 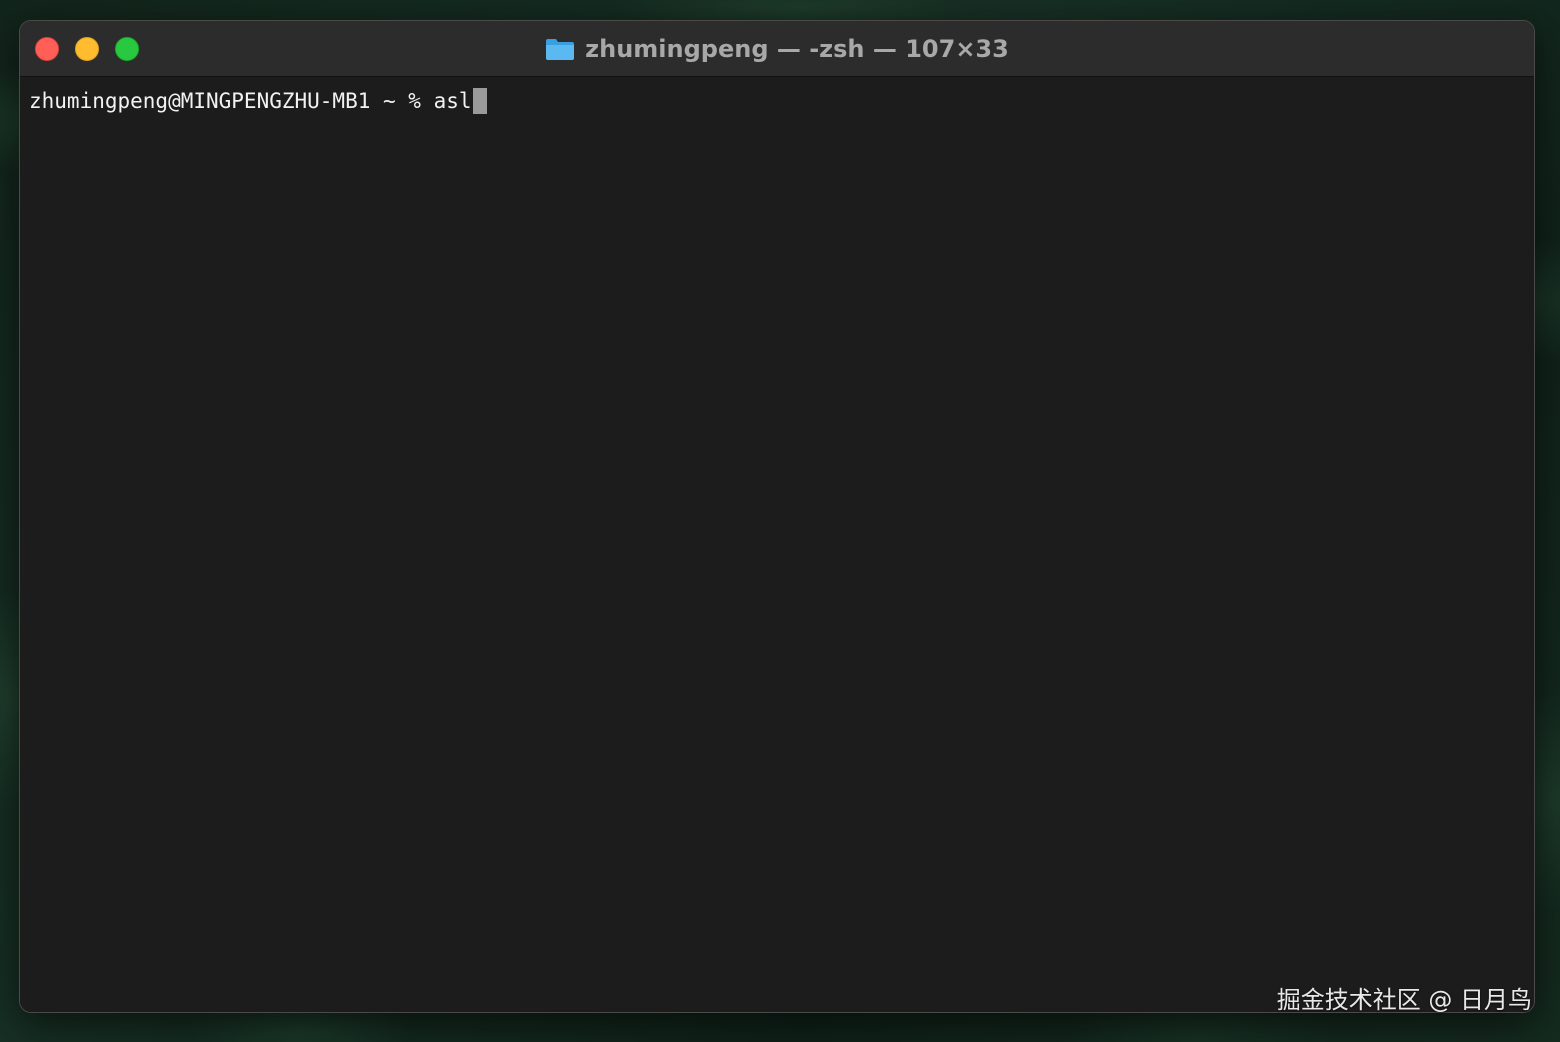 I want to click on text-cursor, so click(x=479, y=101).